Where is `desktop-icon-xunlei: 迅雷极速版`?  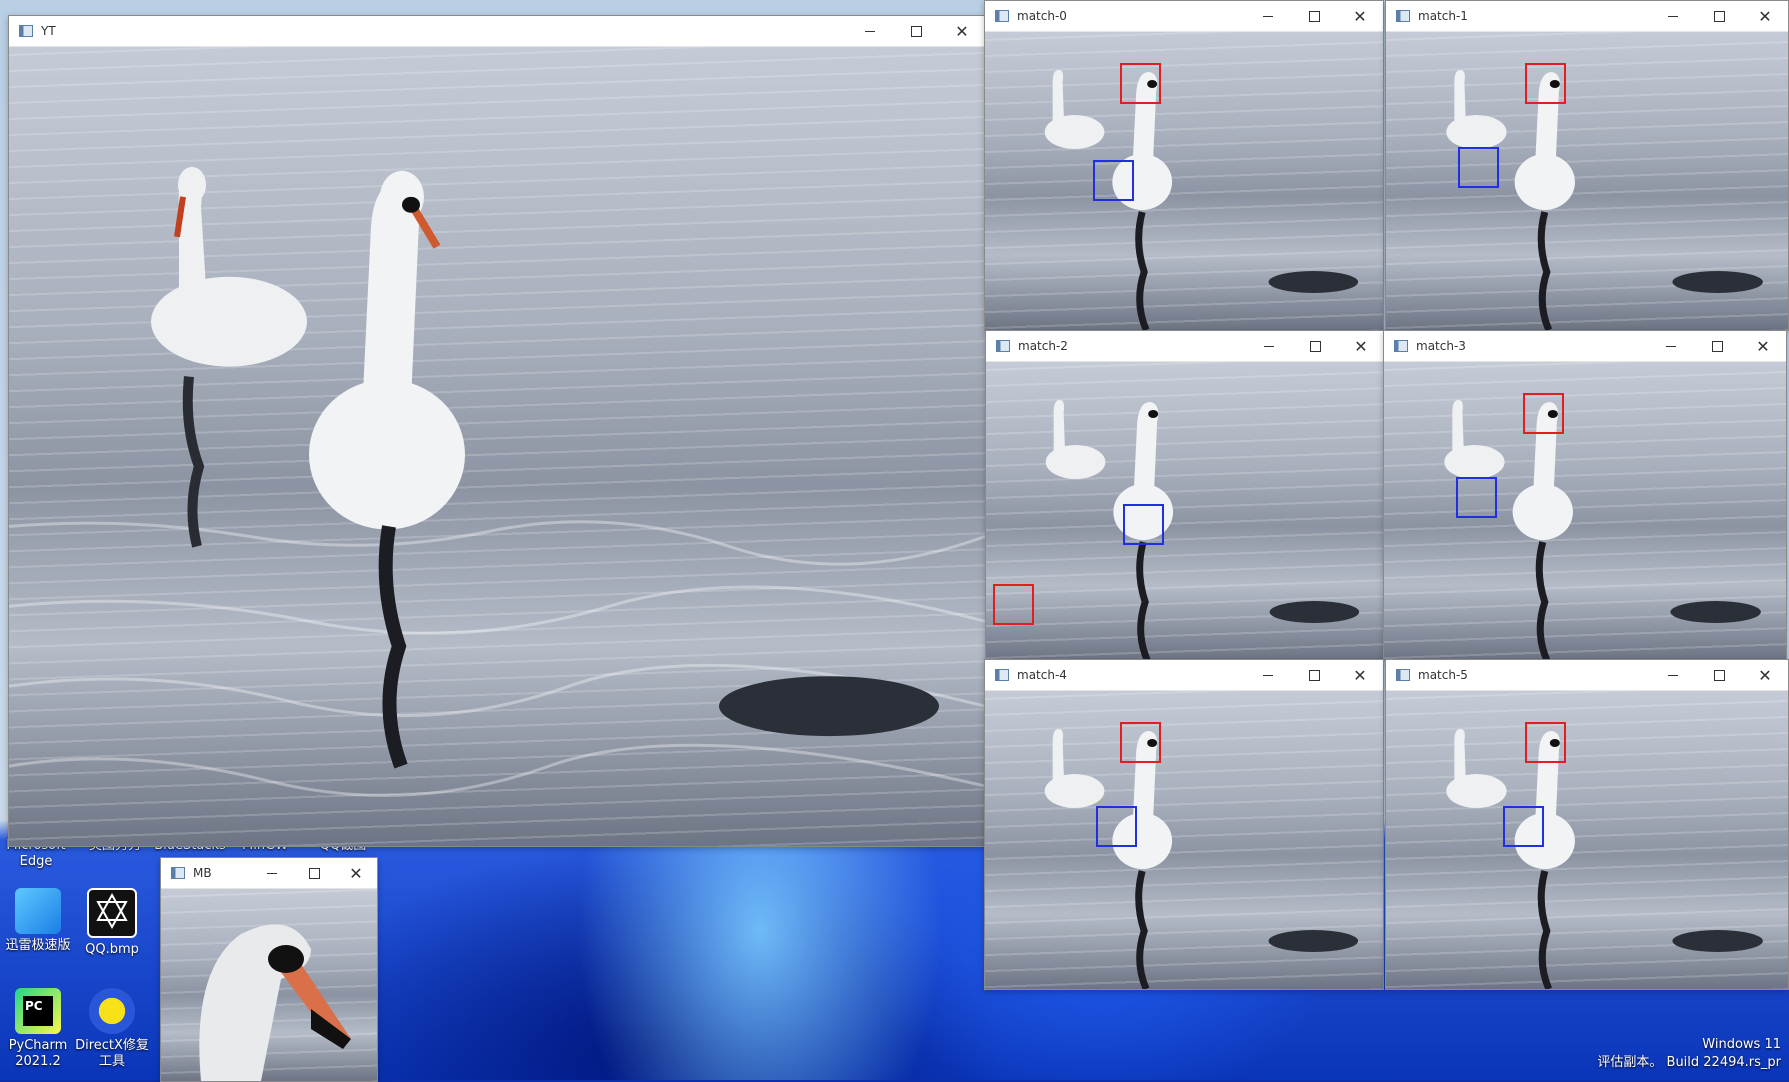 desktop-icon-xunlei: 迅雷极速版 is located at coordinates (39, 921).